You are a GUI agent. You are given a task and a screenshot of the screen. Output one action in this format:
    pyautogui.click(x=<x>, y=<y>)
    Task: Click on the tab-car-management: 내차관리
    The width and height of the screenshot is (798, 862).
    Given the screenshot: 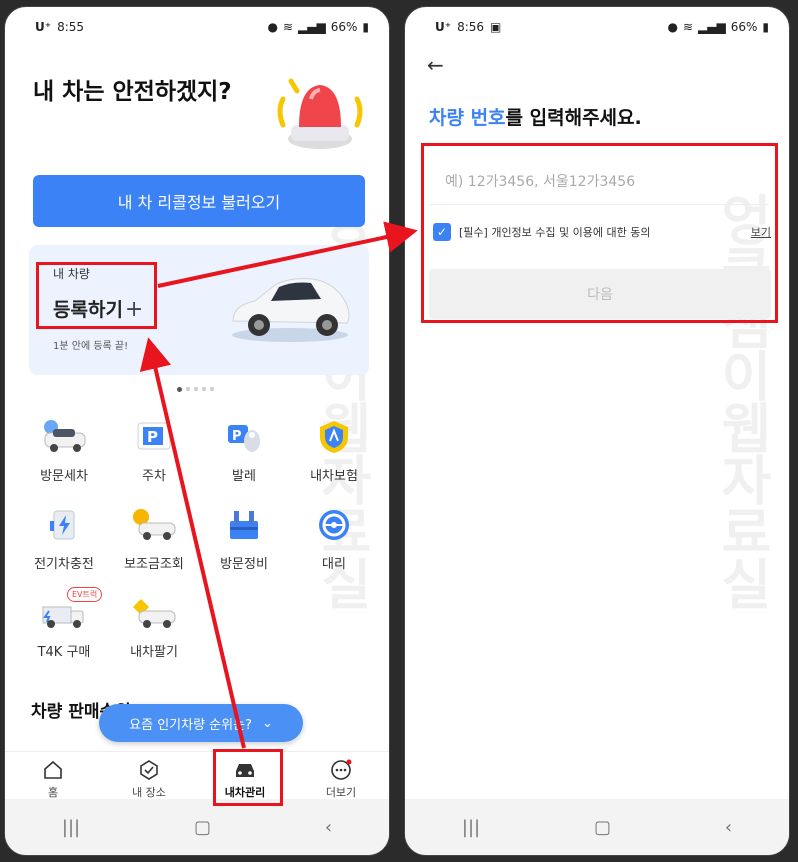 What is the action you would take?
    pyautogui.click(x=245, y=779)
    